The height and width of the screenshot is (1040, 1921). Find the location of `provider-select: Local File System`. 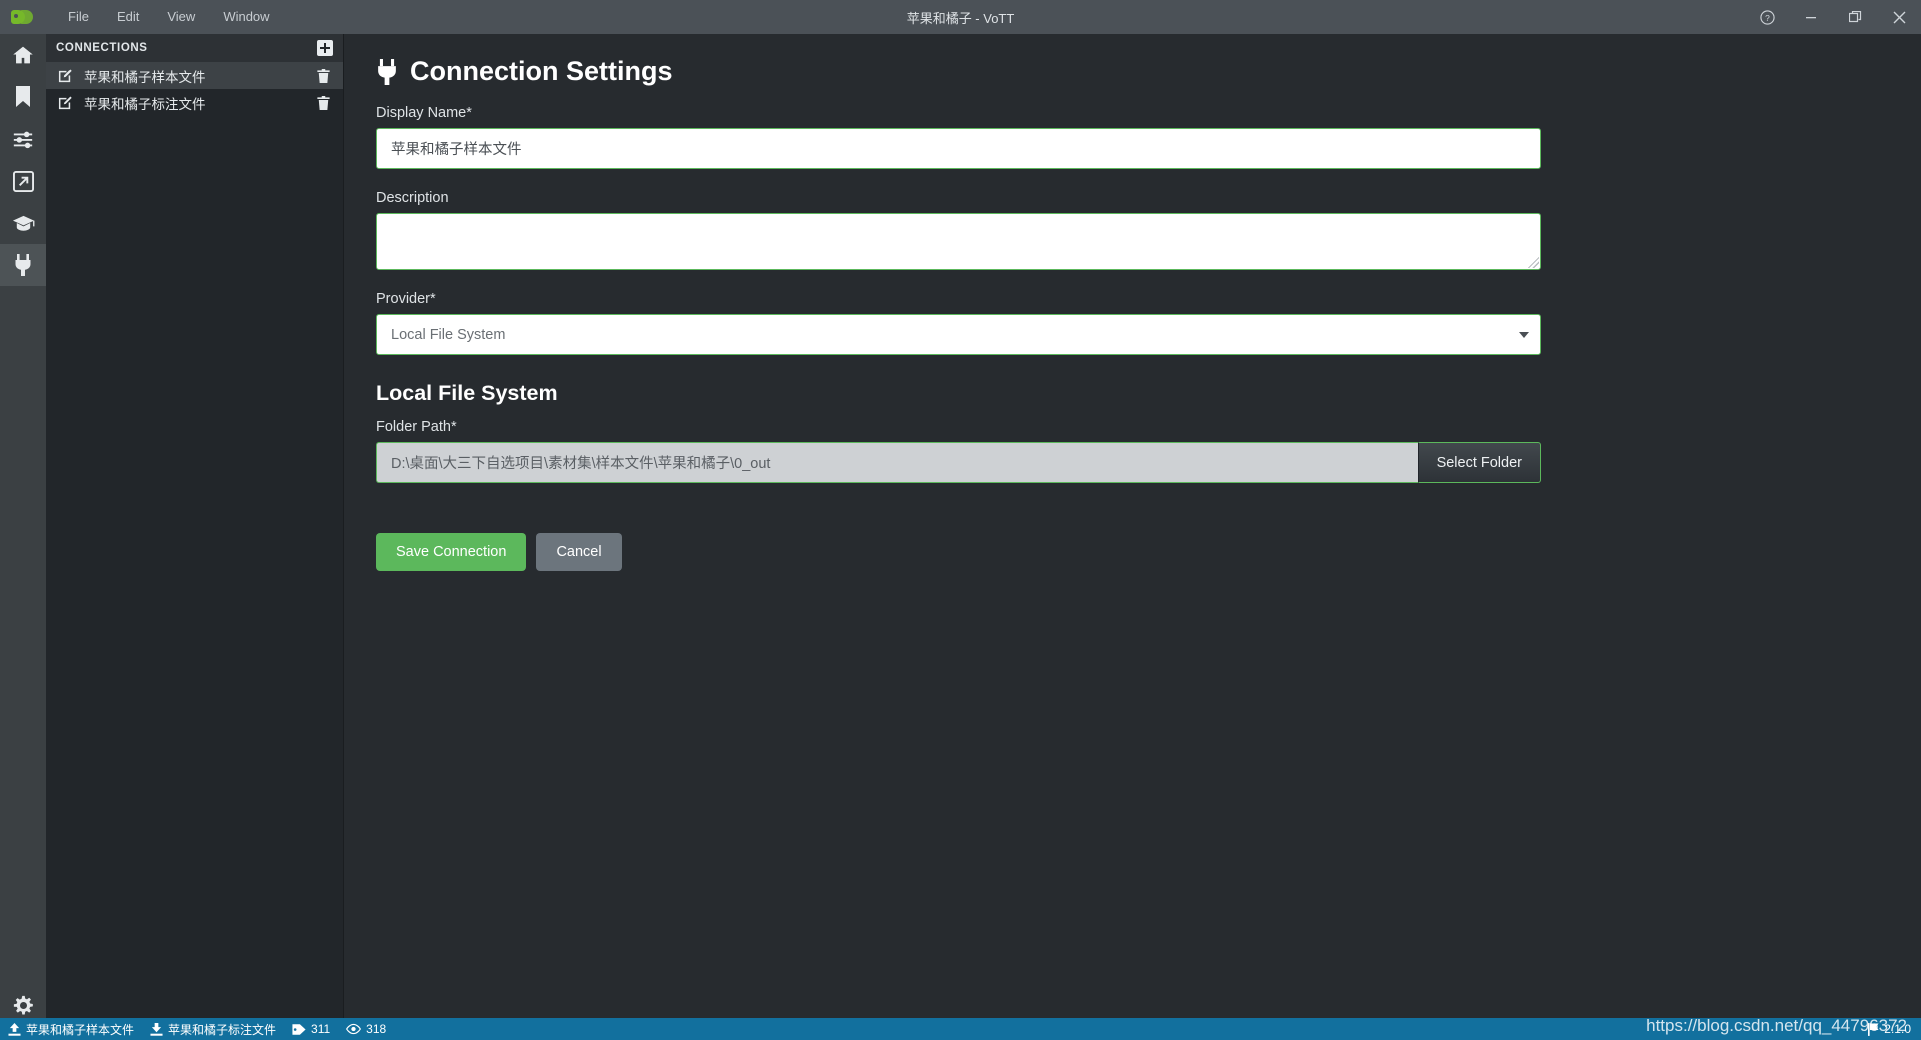

provider-select: Local File System is located at coordinates (958, 334).